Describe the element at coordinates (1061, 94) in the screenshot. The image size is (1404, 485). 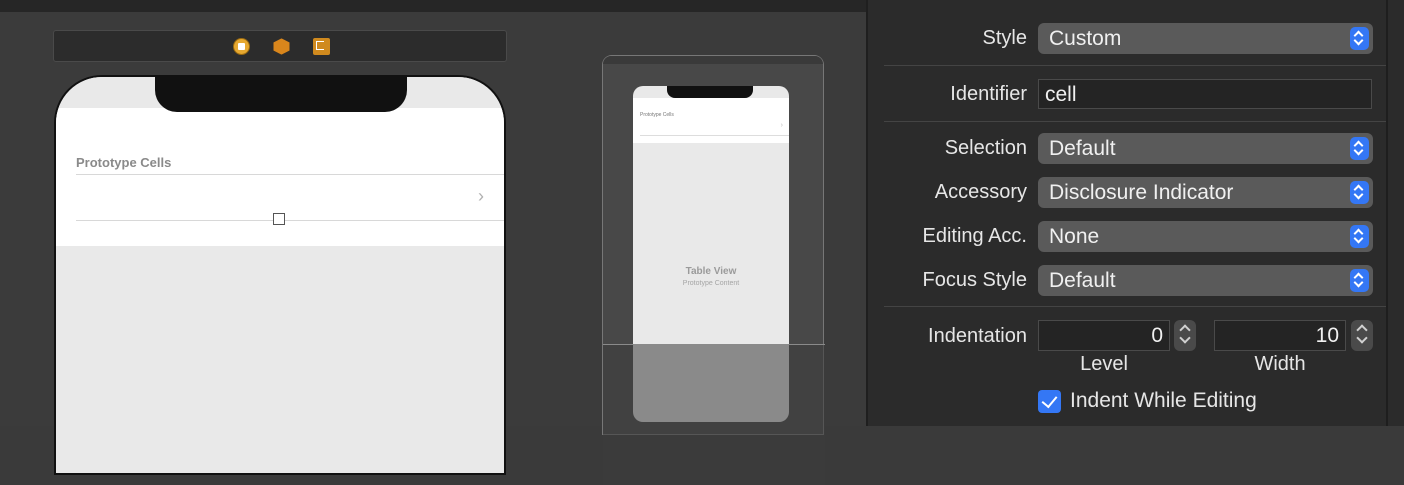
I see `identifier-value: cell` at that location.